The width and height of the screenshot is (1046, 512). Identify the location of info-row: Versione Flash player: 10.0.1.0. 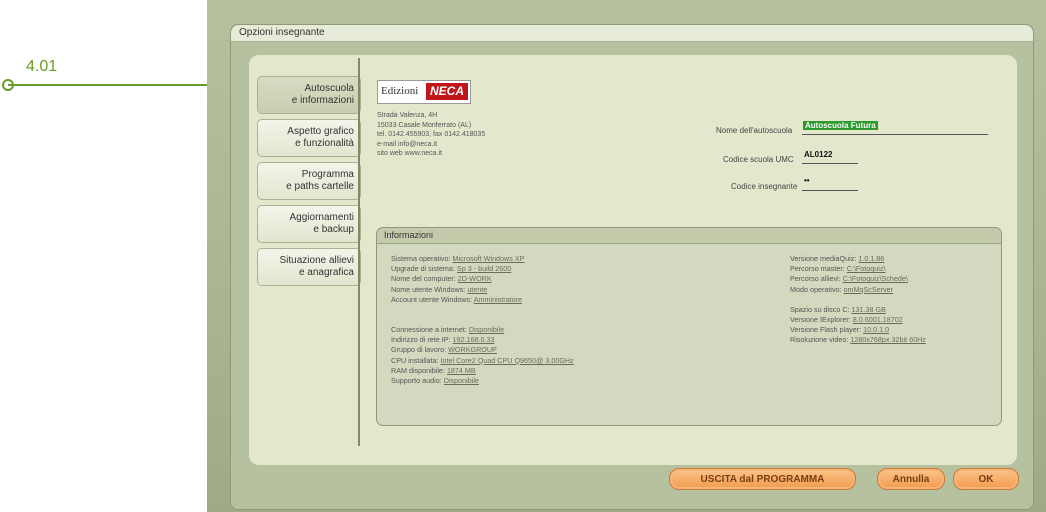
(840, 330).